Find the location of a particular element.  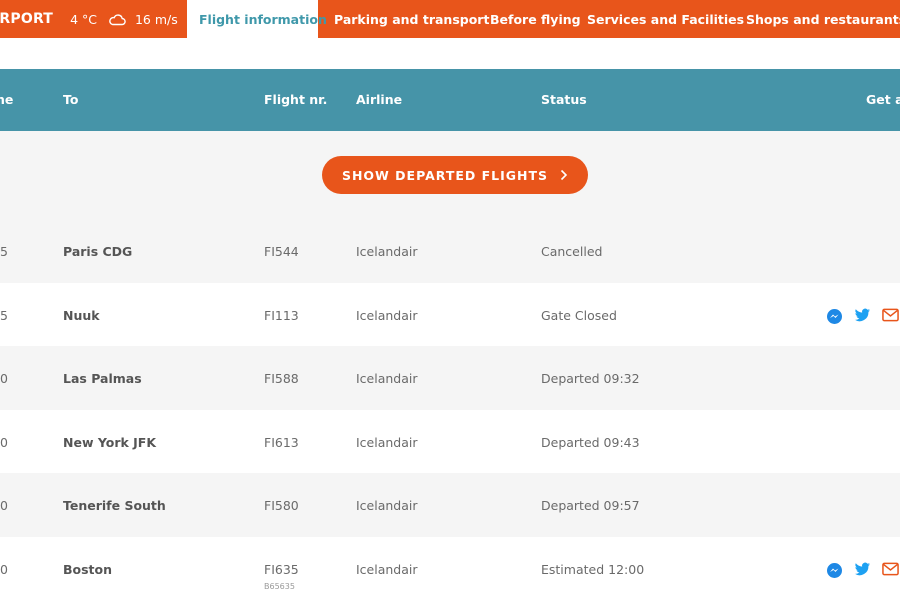

codeshare-number: B65635 is located at coordinates (279, 586).